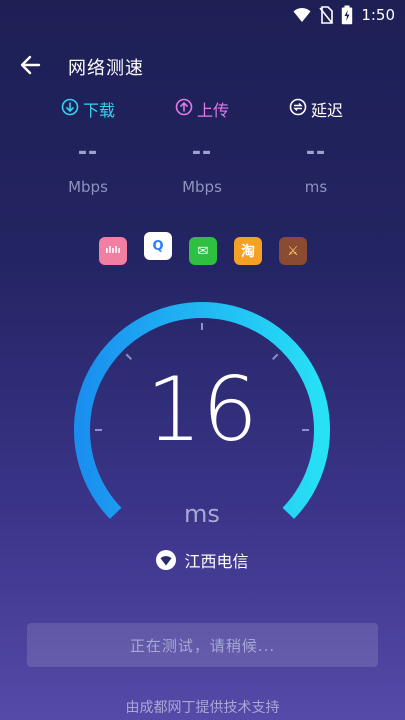 This screenshot has width=405, height=720. I want to click on app-icons-row: ılılı Q ✉ 淘 ⚔, so click(202, 252).